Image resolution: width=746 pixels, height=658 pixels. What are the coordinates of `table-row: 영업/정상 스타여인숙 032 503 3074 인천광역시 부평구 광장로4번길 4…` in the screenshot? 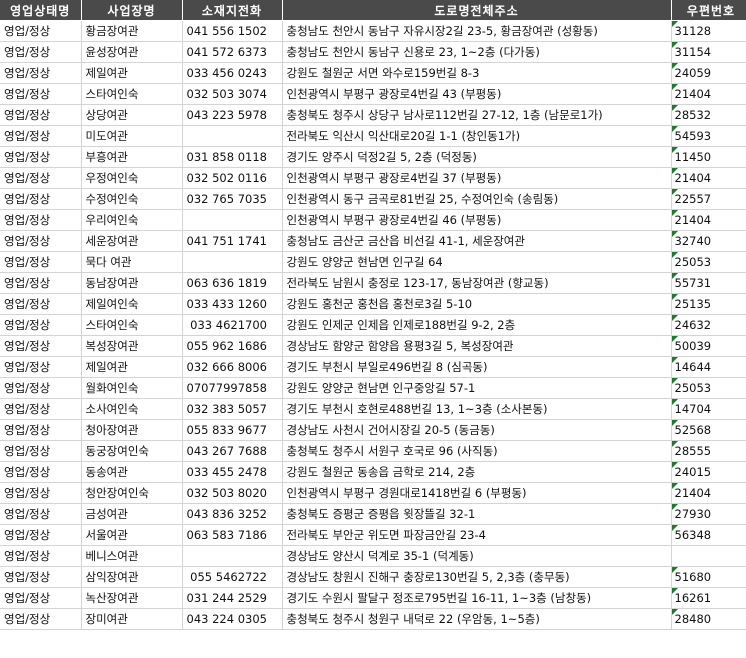 It's located at (373, 94).